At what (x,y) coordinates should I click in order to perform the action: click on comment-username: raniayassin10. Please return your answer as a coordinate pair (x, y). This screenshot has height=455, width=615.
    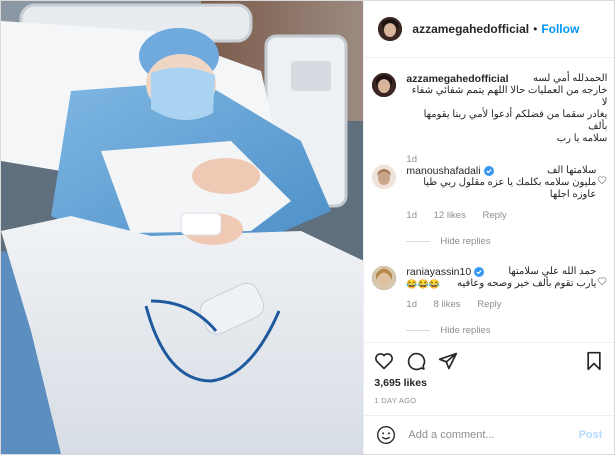
    Looking at the image, I should click on (438, 272).